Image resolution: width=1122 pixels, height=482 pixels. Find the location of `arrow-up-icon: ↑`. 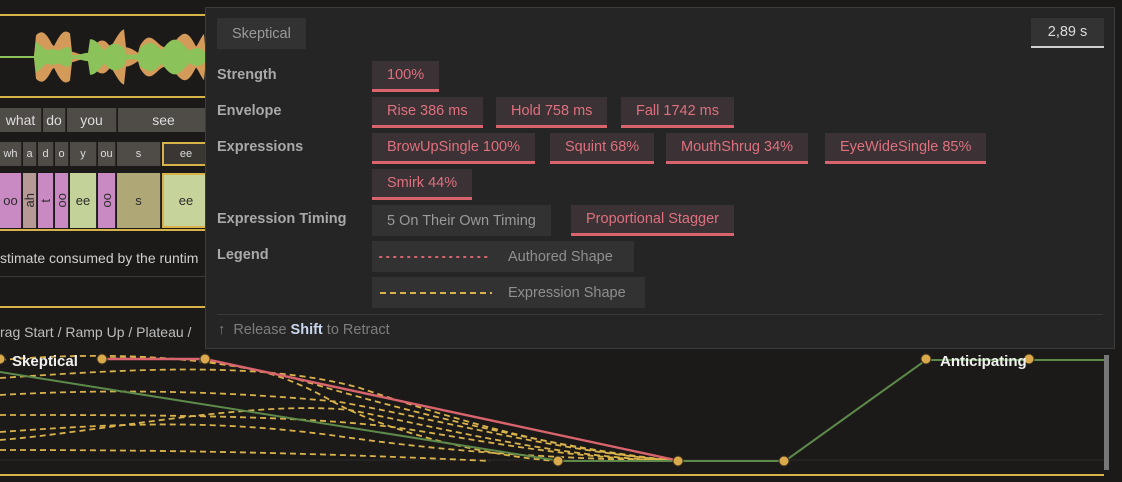

arrow-up-icon: ↑ is located at coordinates (222, 330).